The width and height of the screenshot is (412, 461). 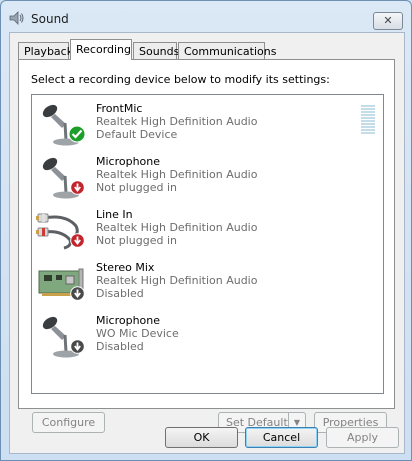 I want to click on ok-button: OK, so click(x=201, y=437).